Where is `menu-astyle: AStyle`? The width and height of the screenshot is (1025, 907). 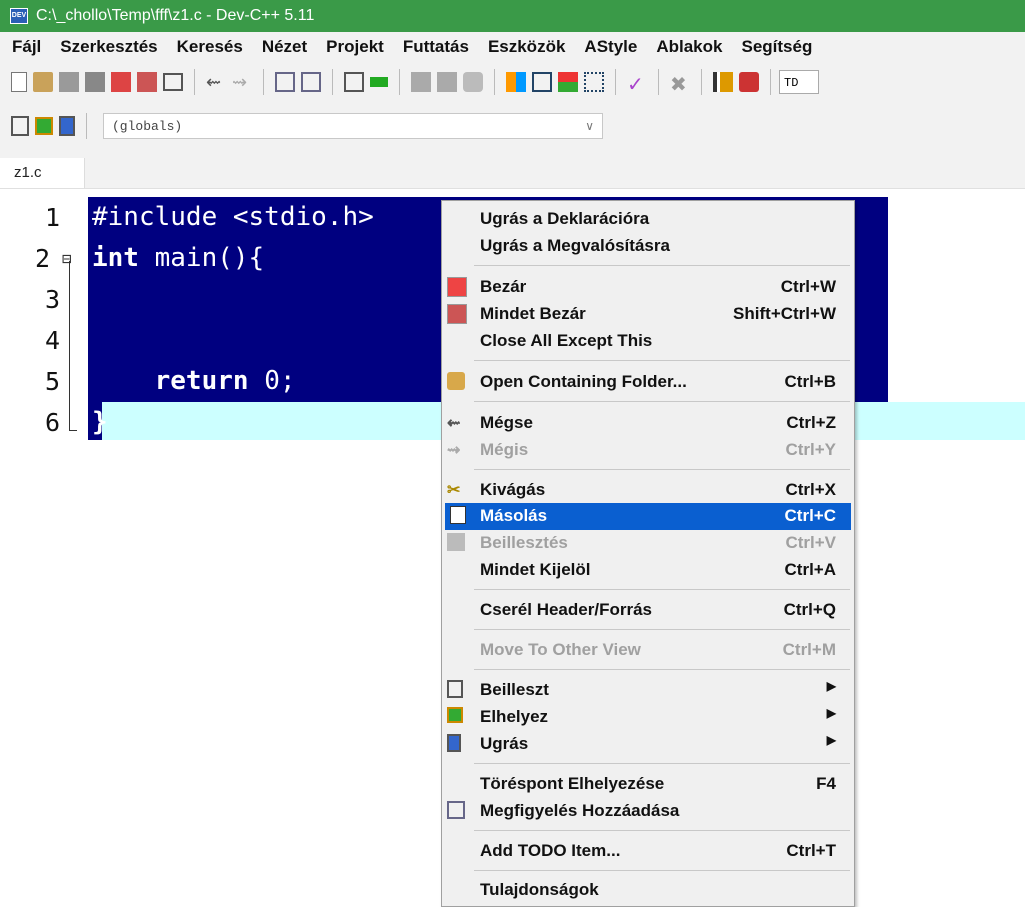 menu-astyle: AStyle is located at coordinates (610, 47).